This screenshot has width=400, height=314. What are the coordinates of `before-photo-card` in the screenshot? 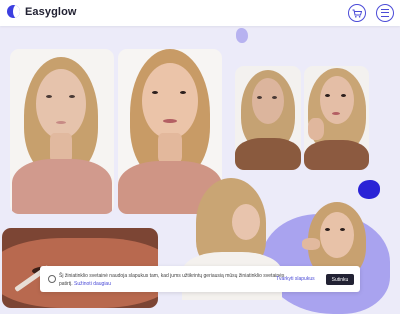 It's located at (62, 131).